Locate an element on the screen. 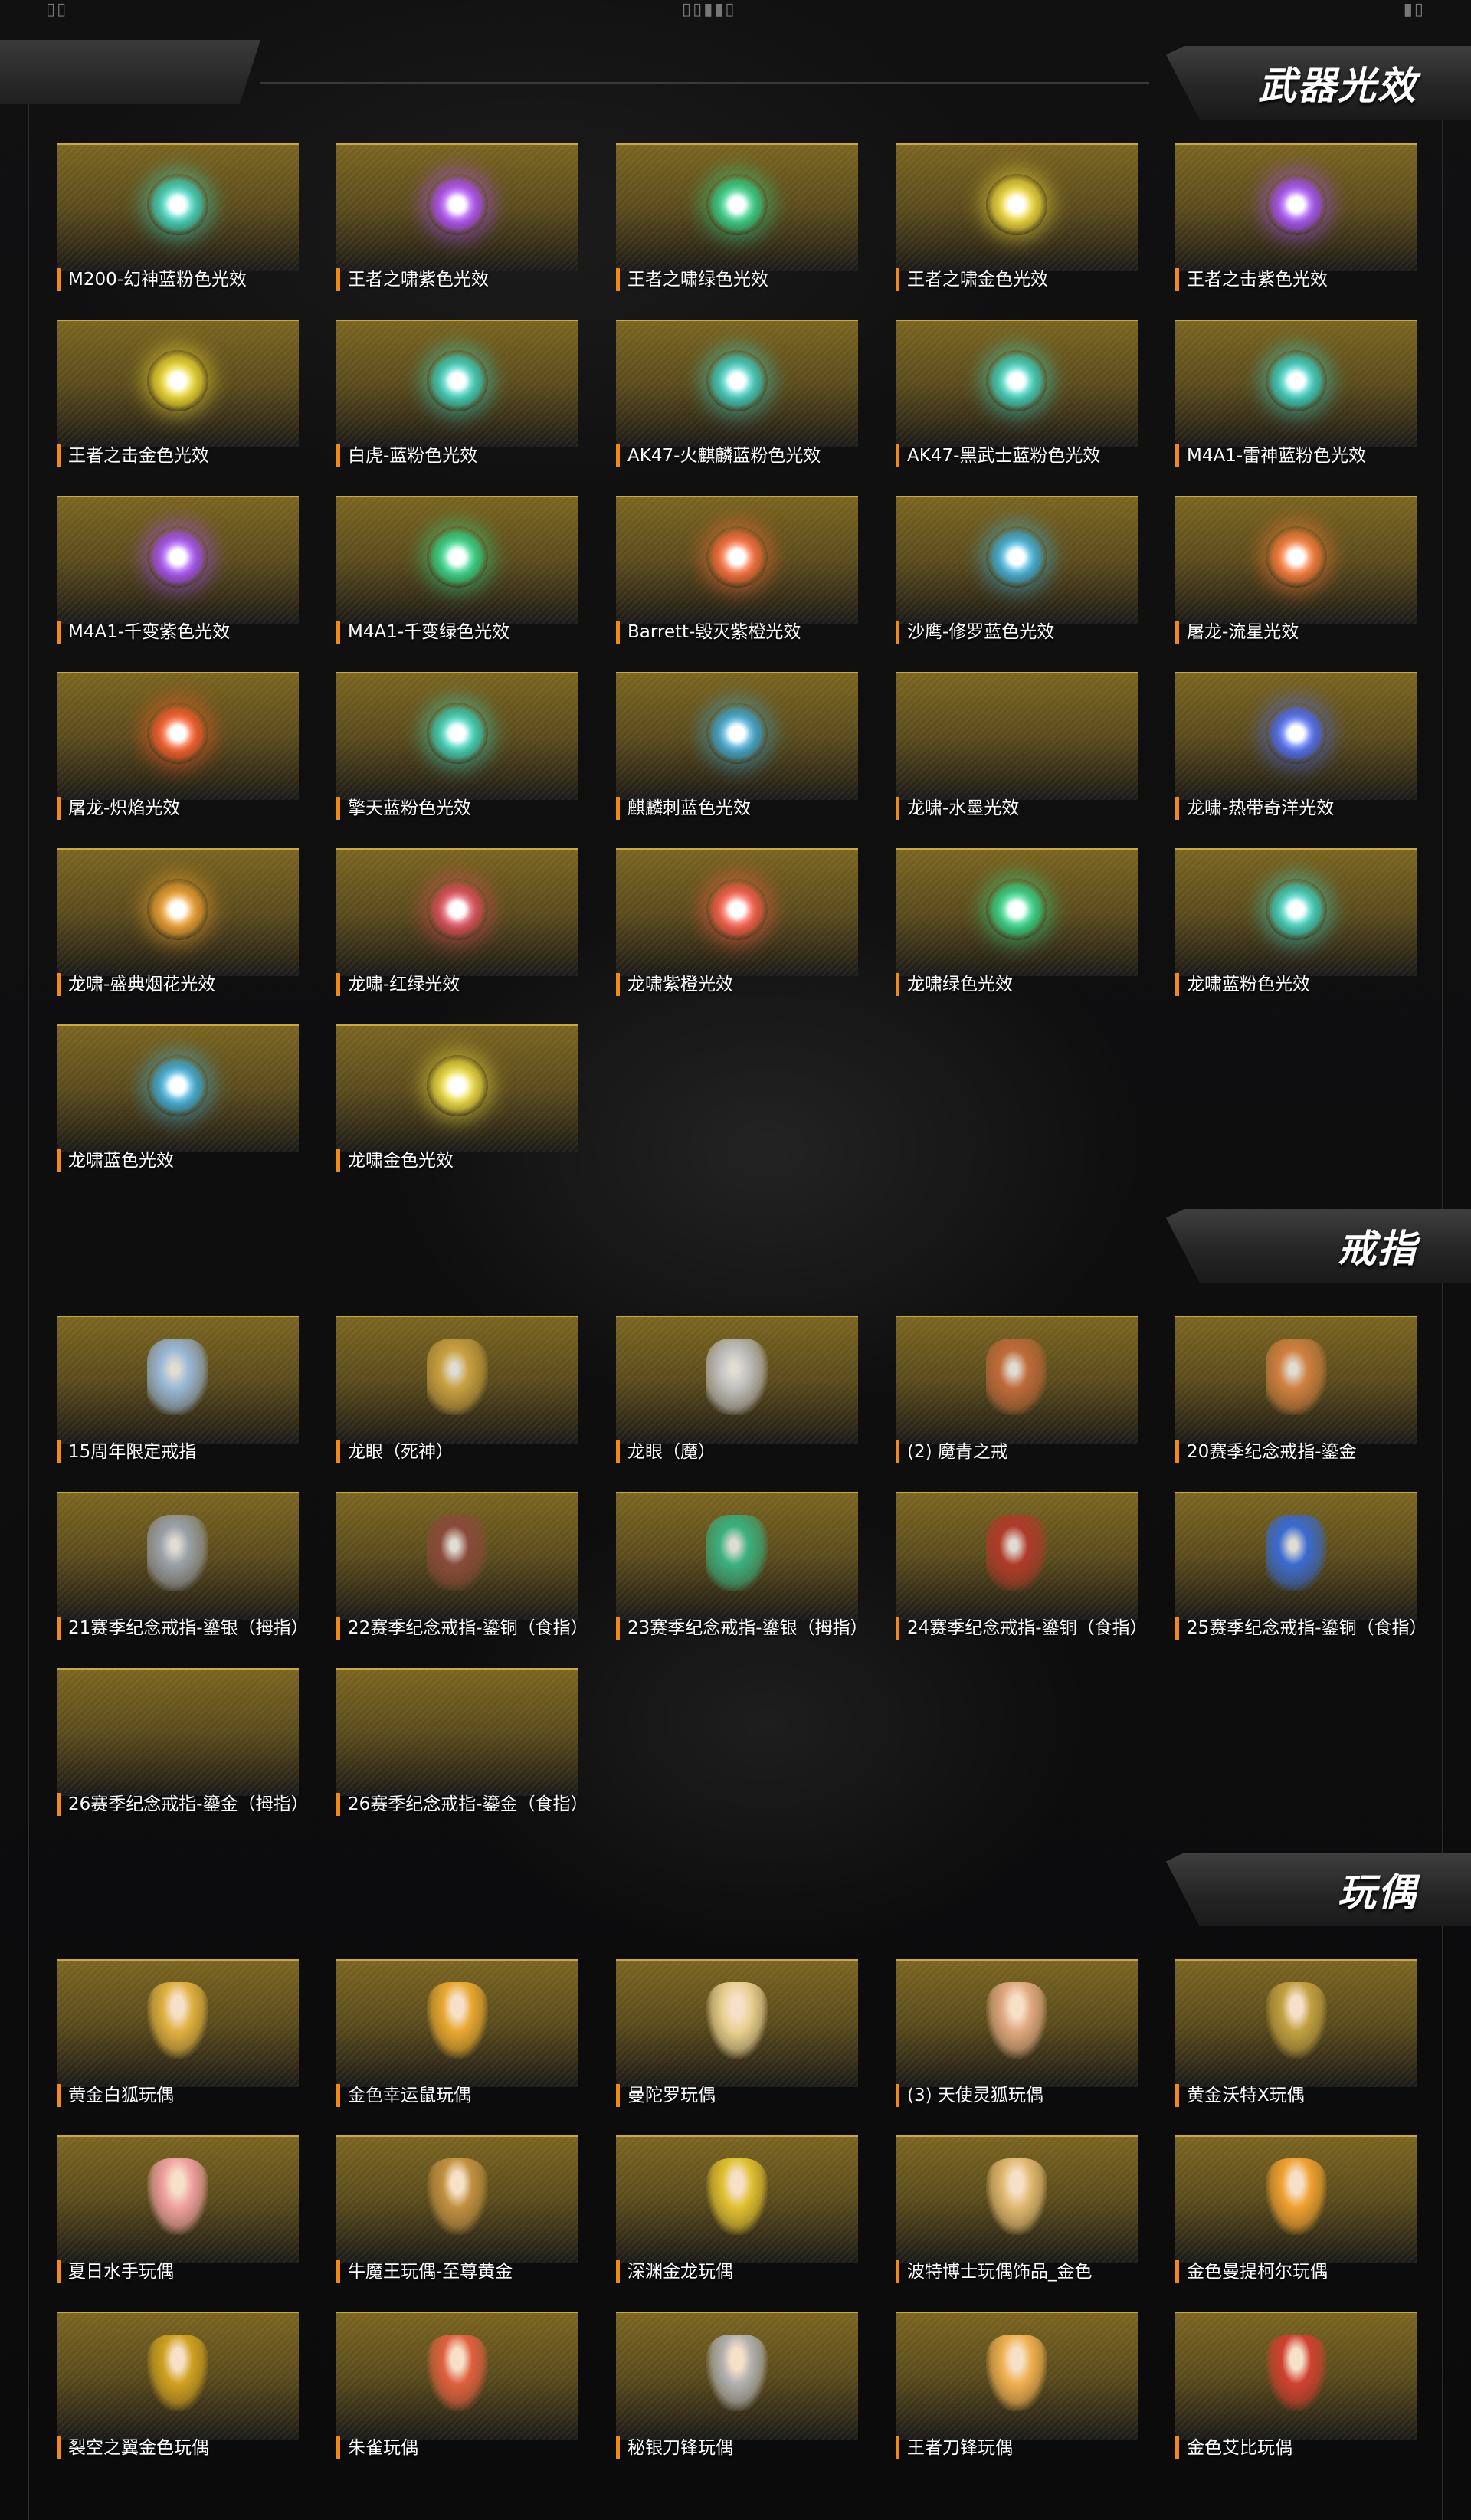 The width and height of the screenshot is (1471, 2520). item-label: AK47-火麒麟蓝粉色光效 is located at coordinates (737, 455).